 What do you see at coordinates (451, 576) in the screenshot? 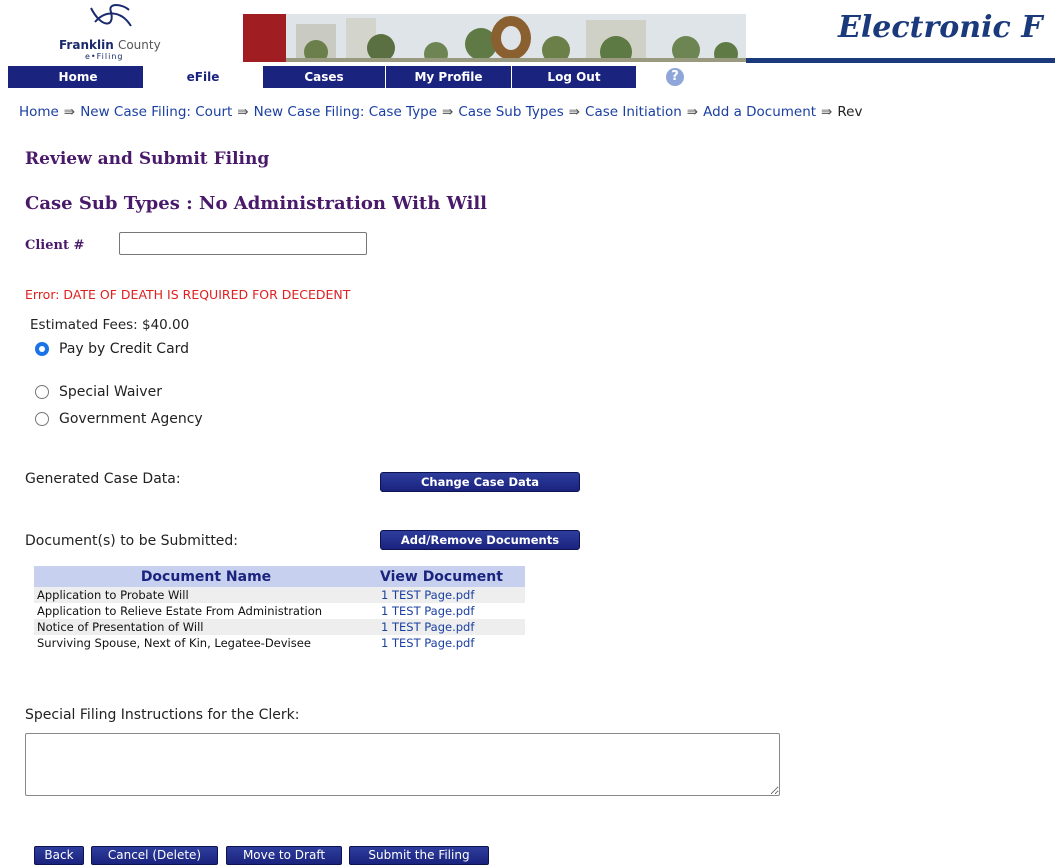
I see `view-document-header: View Document` at bounding box center [451, 576].